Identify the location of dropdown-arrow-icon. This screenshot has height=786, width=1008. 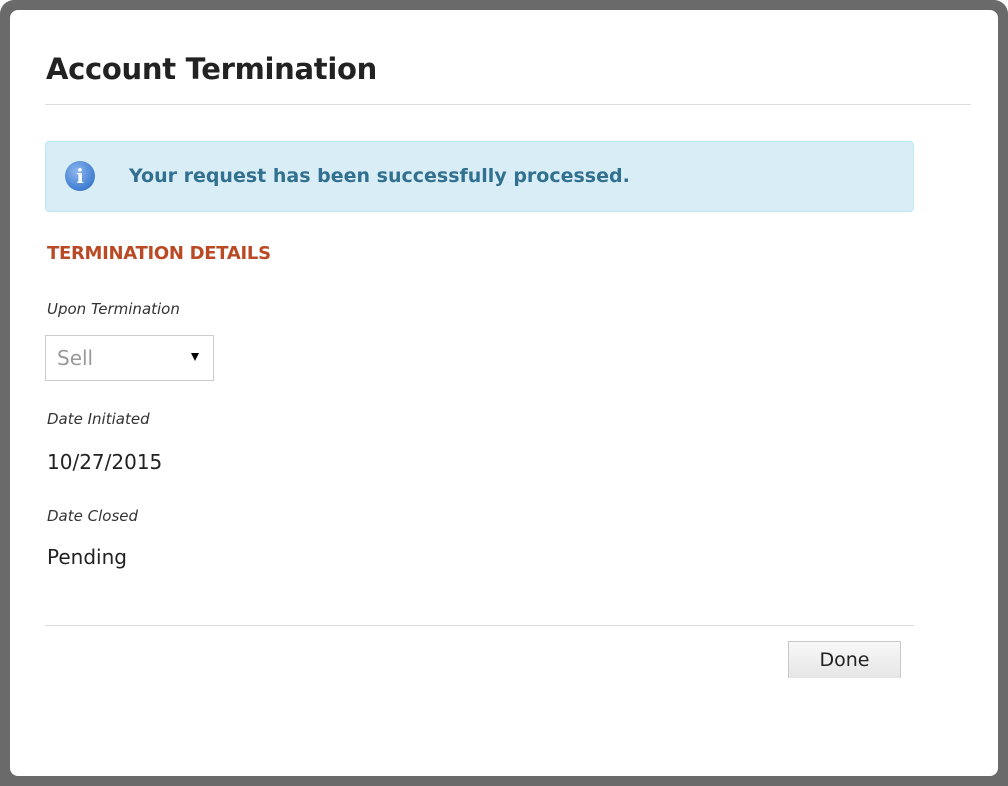
(195, 357).